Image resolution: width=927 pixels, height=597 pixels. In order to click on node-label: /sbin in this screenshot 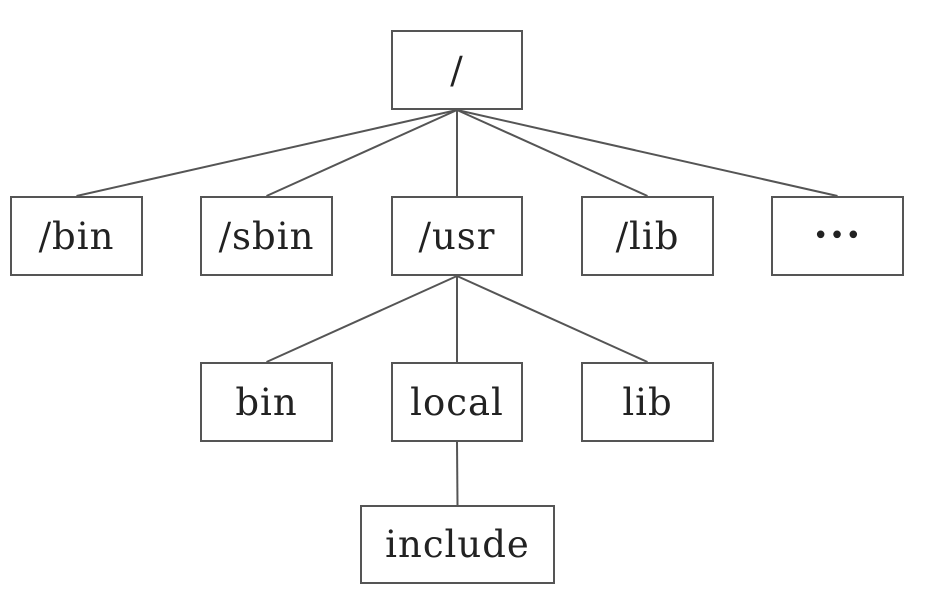, I will do `click(266, 236)`.